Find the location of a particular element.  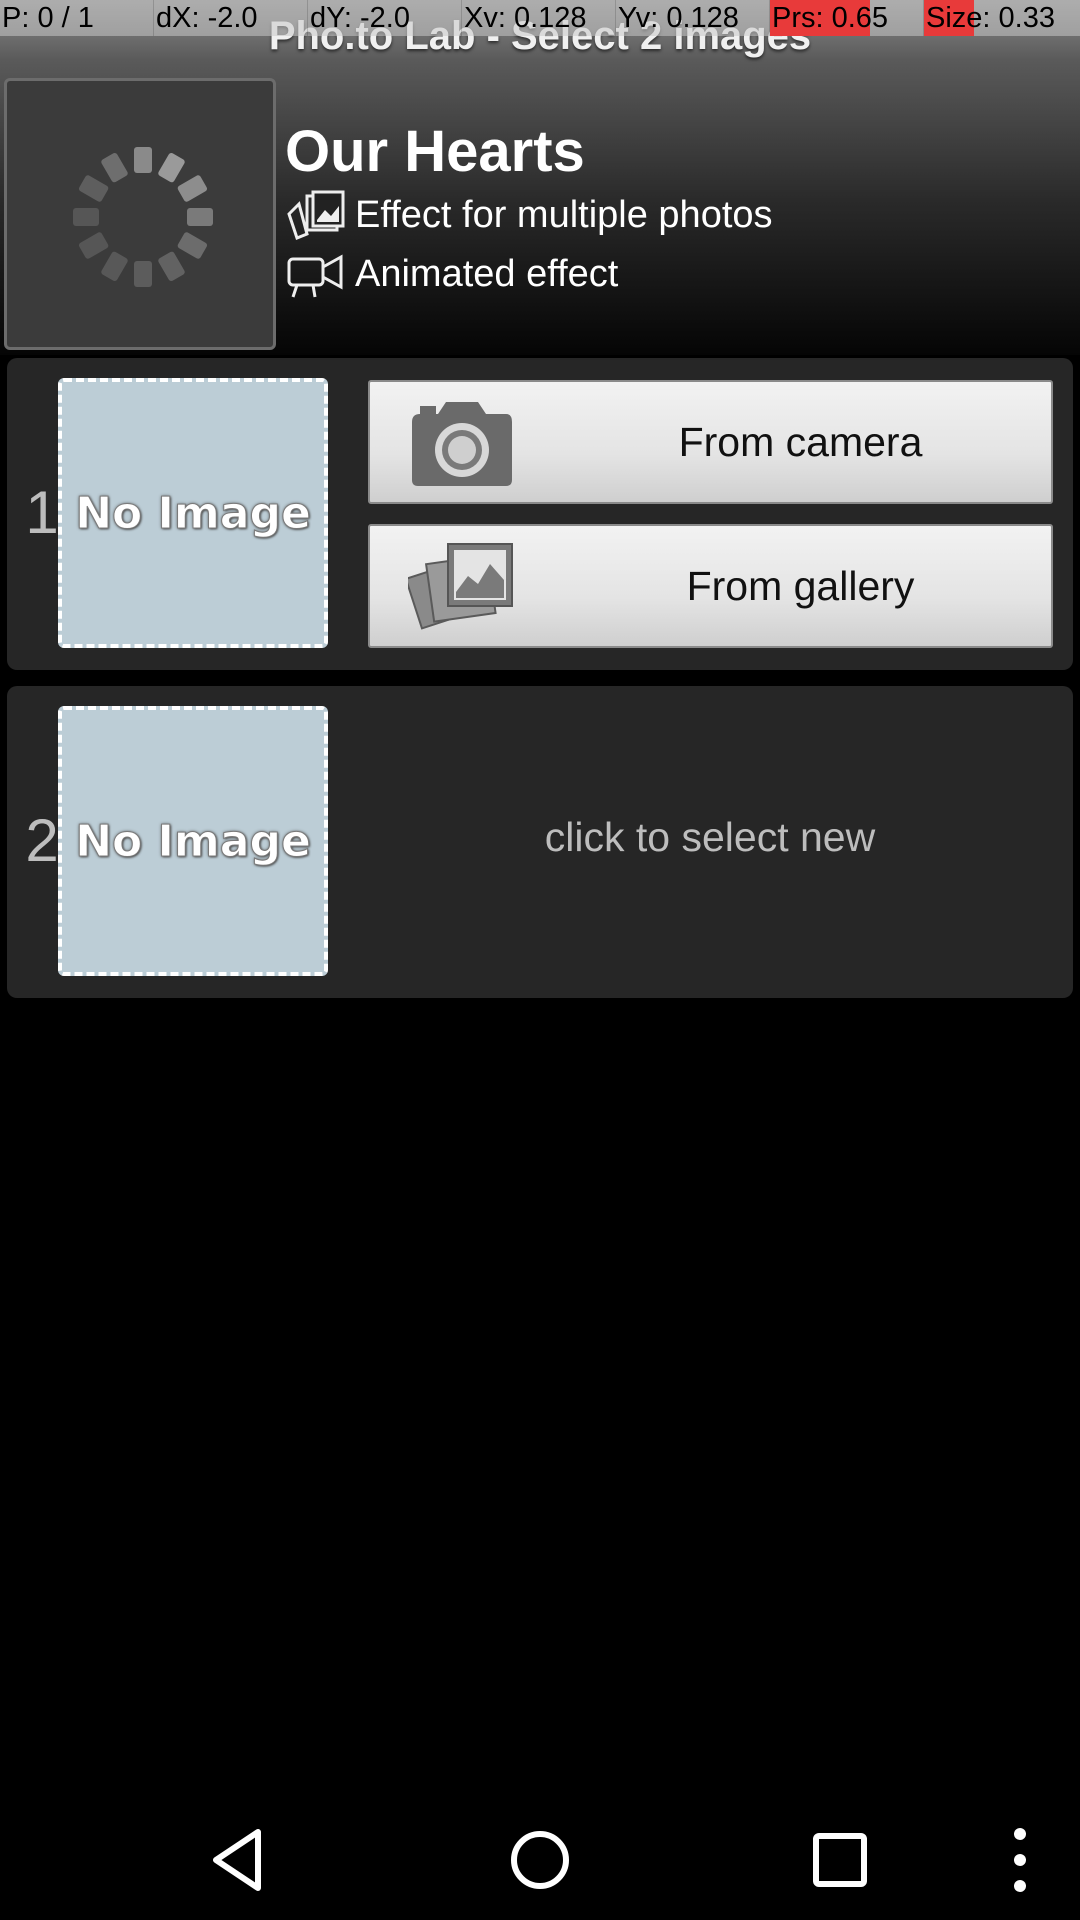

video-camera-icon is located at coordinates (315, 276).